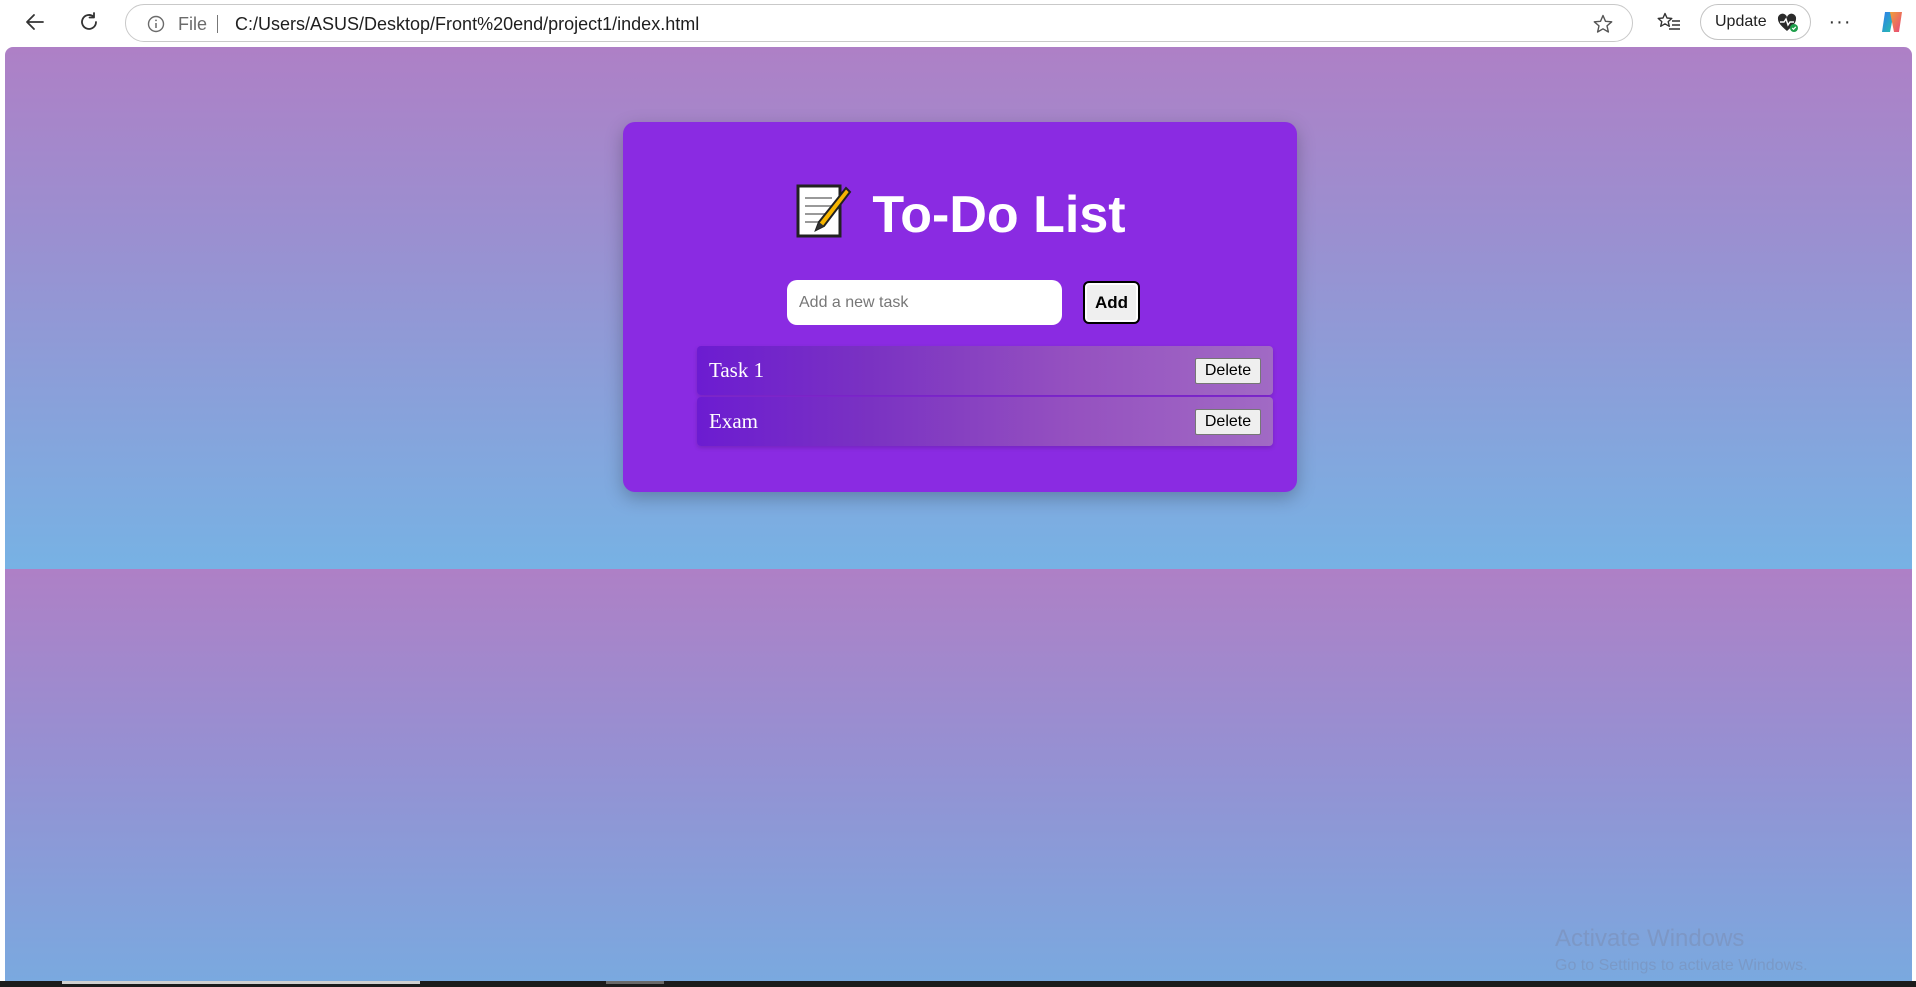 The width and height of the screenshot is (1916, 987). What do you see at coordinates (156, 24) in the screenshot?
I see `info-icon` at bounding box center [156, 24].